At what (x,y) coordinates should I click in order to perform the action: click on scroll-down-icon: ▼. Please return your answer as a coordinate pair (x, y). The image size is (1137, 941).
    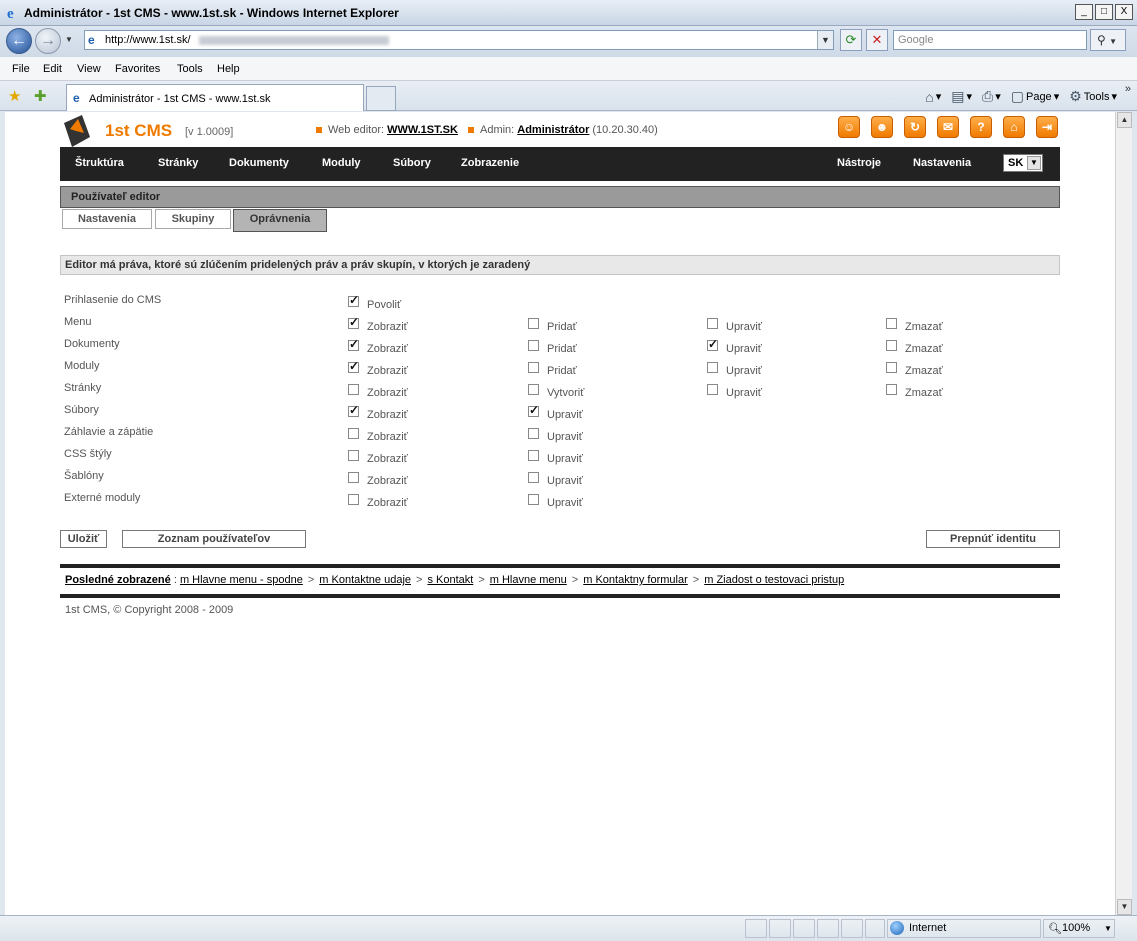
    Looking at the image, I should click on (1124, 907).